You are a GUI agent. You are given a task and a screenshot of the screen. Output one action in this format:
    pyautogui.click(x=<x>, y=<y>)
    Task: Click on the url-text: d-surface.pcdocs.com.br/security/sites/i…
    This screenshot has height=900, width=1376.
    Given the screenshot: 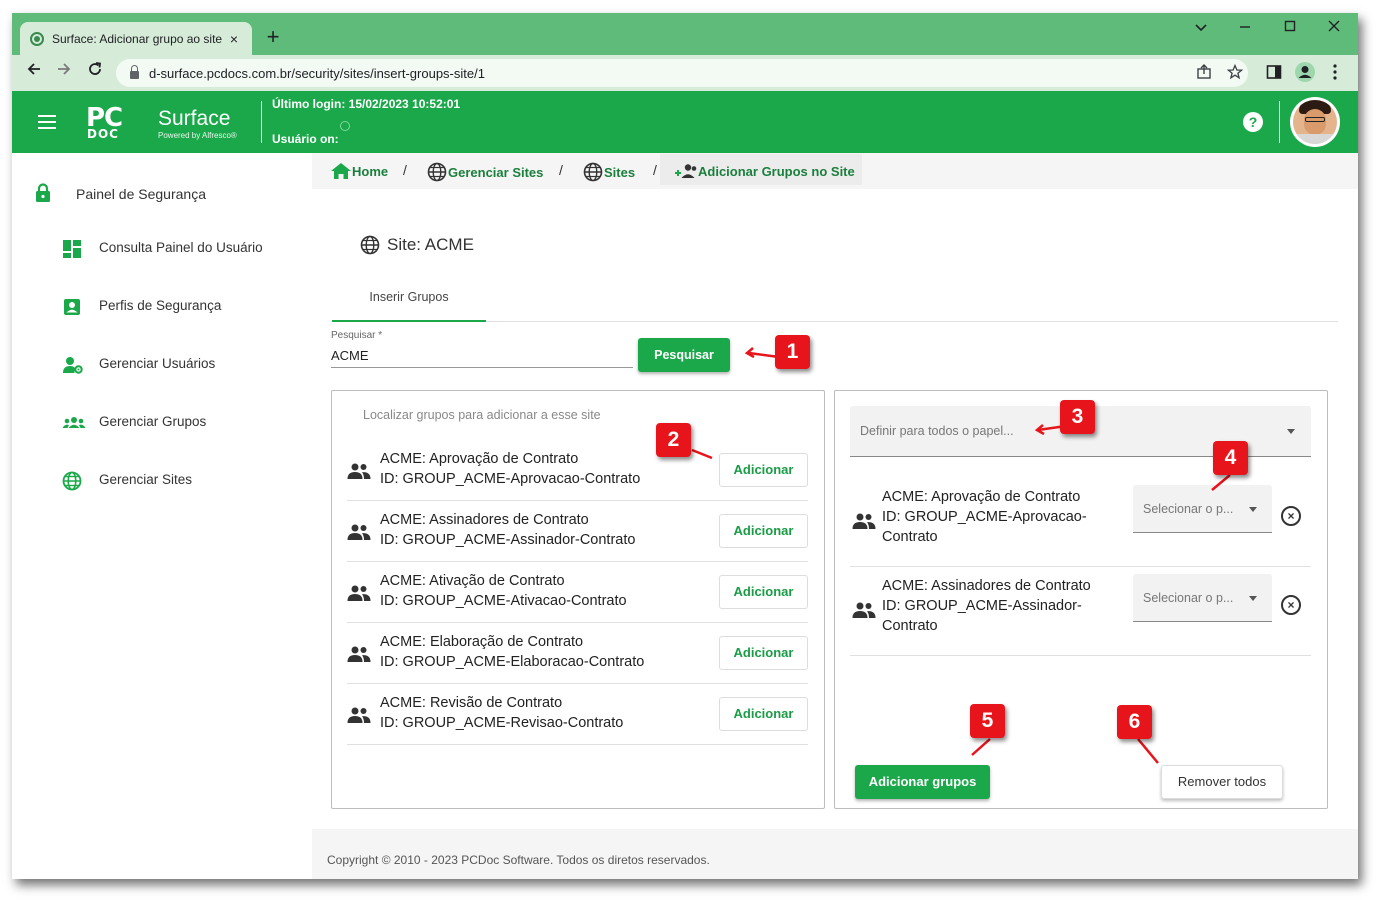 What is the action you would take?
    pyautogui.click(x=317, y=73)
    